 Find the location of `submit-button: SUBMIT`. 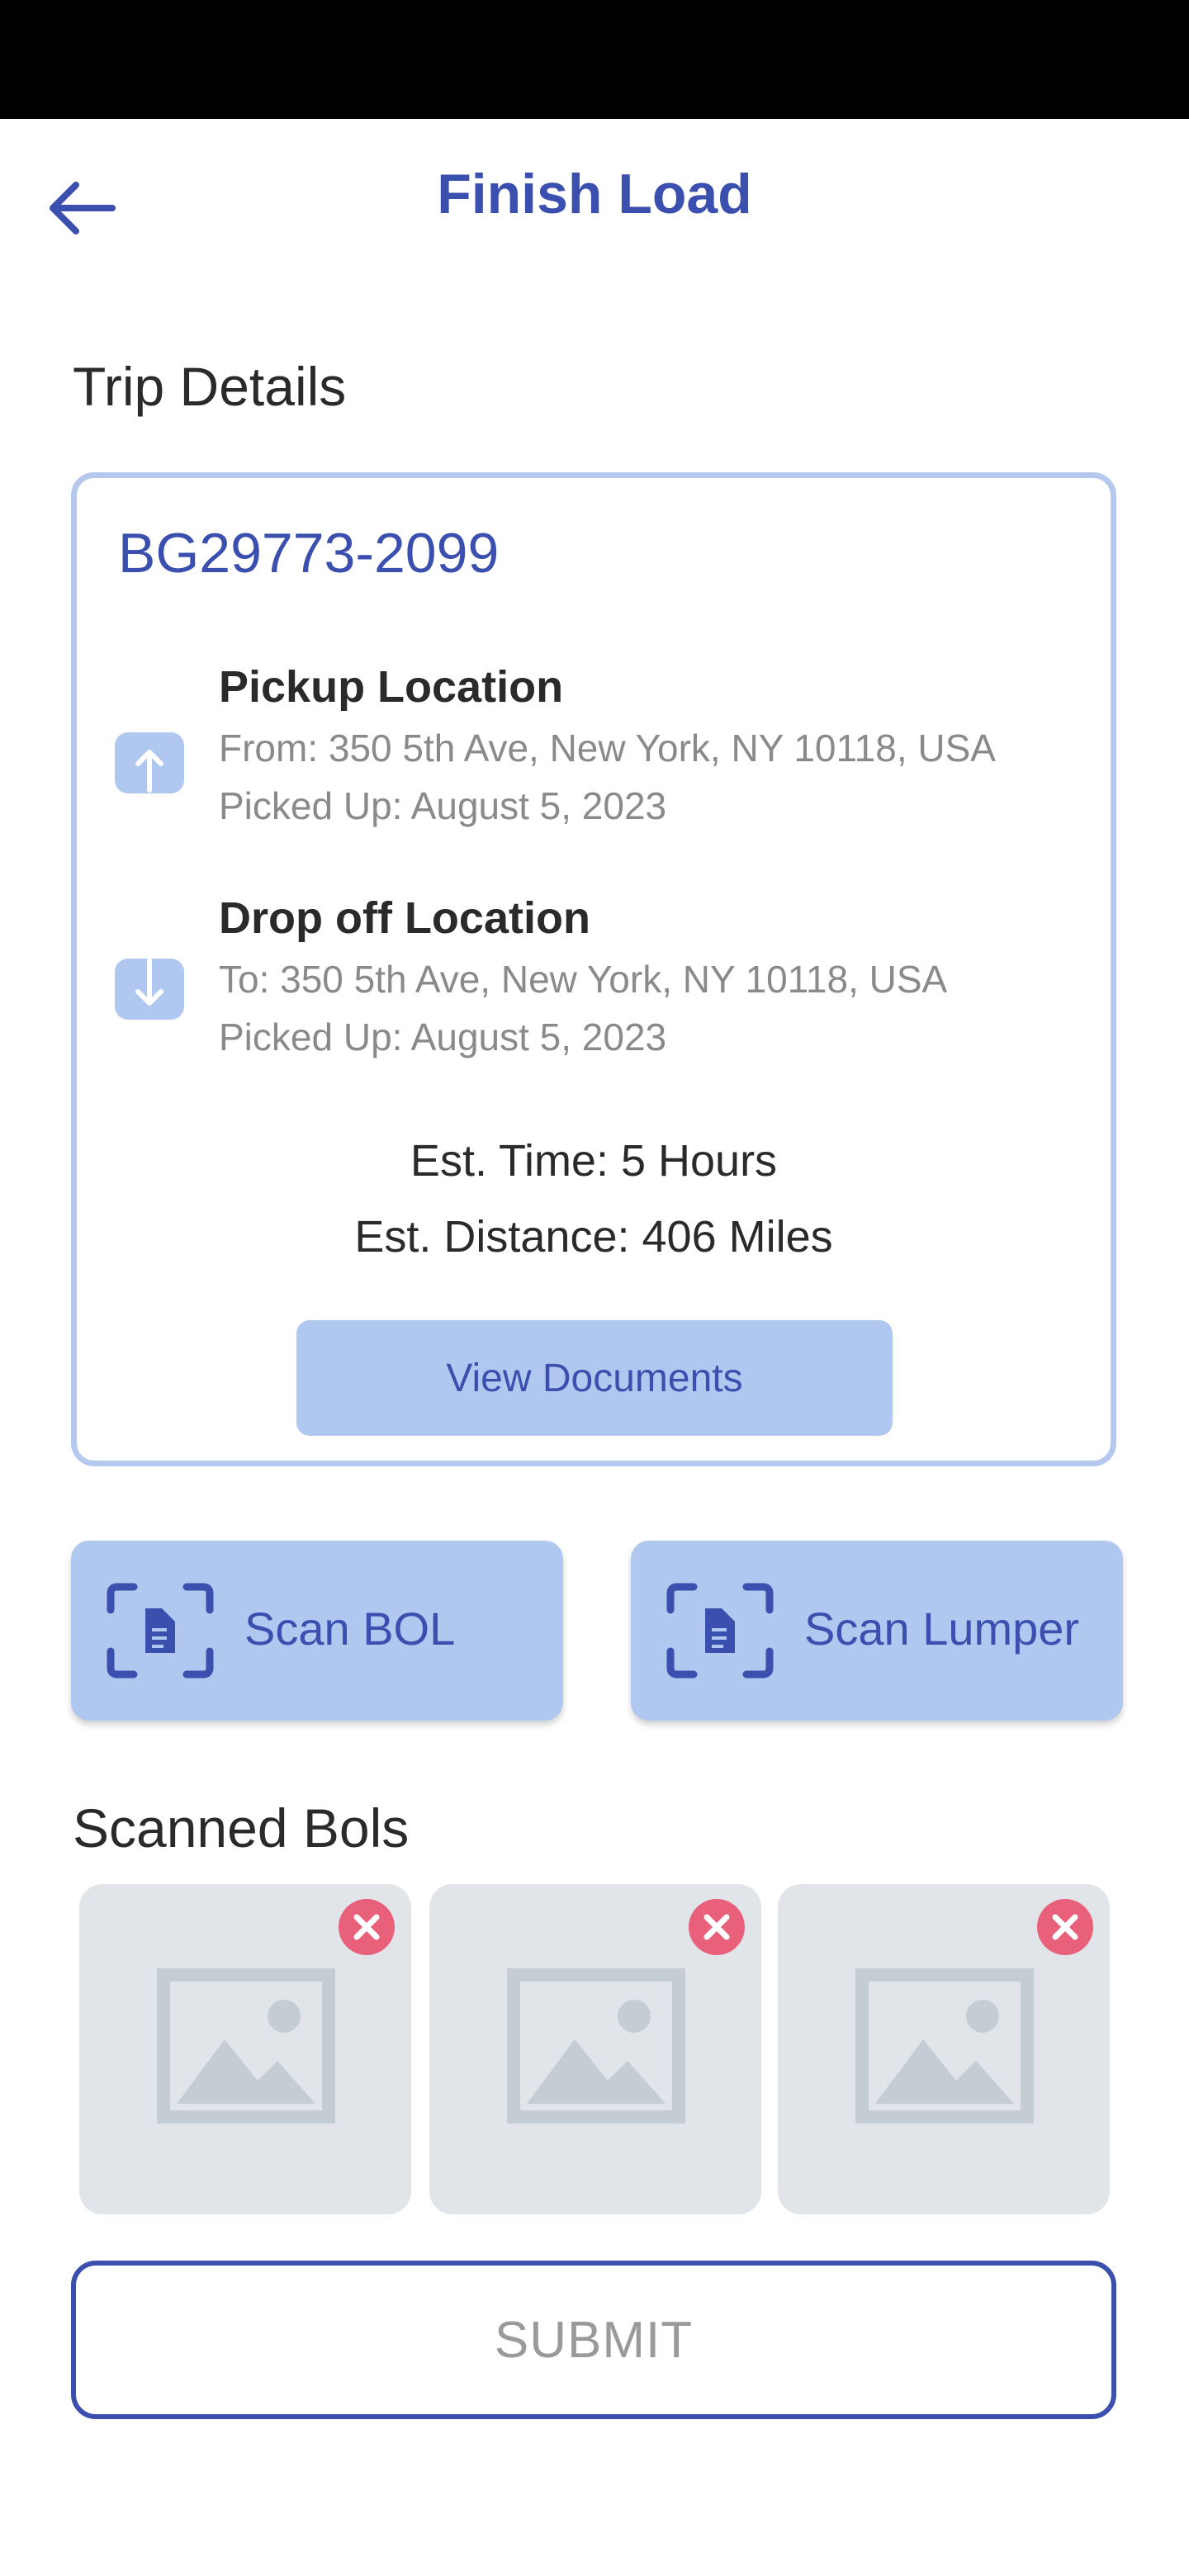

submit-button: SUBMIT is located at coordinates (593, 2340).